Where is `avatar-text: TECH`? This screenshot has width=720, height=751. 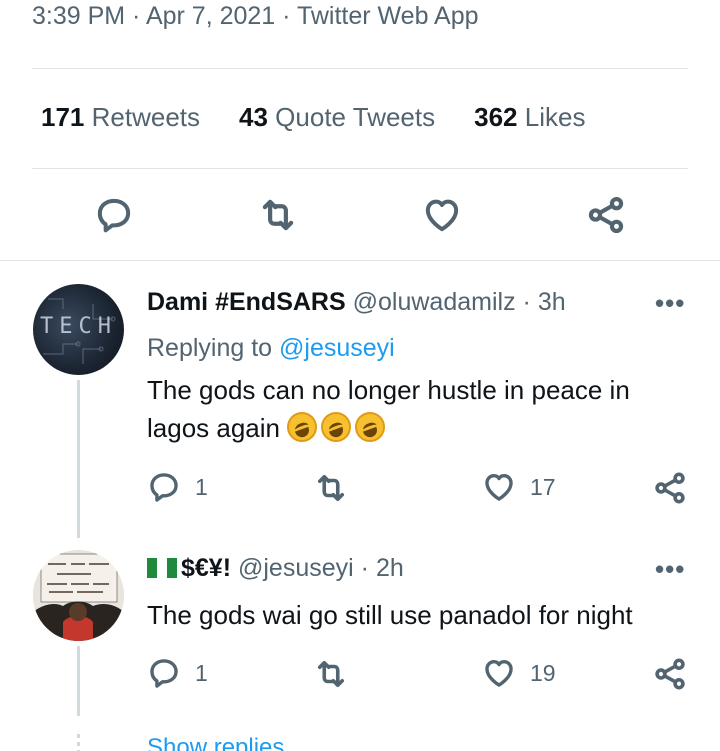
avatar-text: TECH is located at coordinates (78, 326).